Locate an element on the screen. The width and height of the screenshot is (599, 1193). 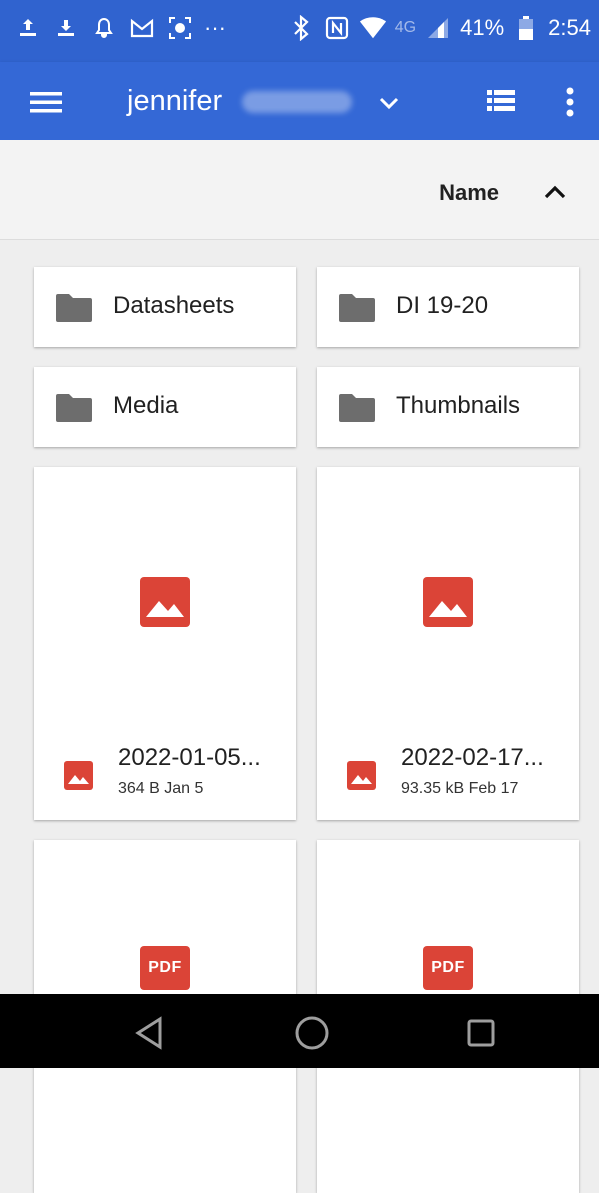
back-triangle-icon is located at coordinates (150, 1033).